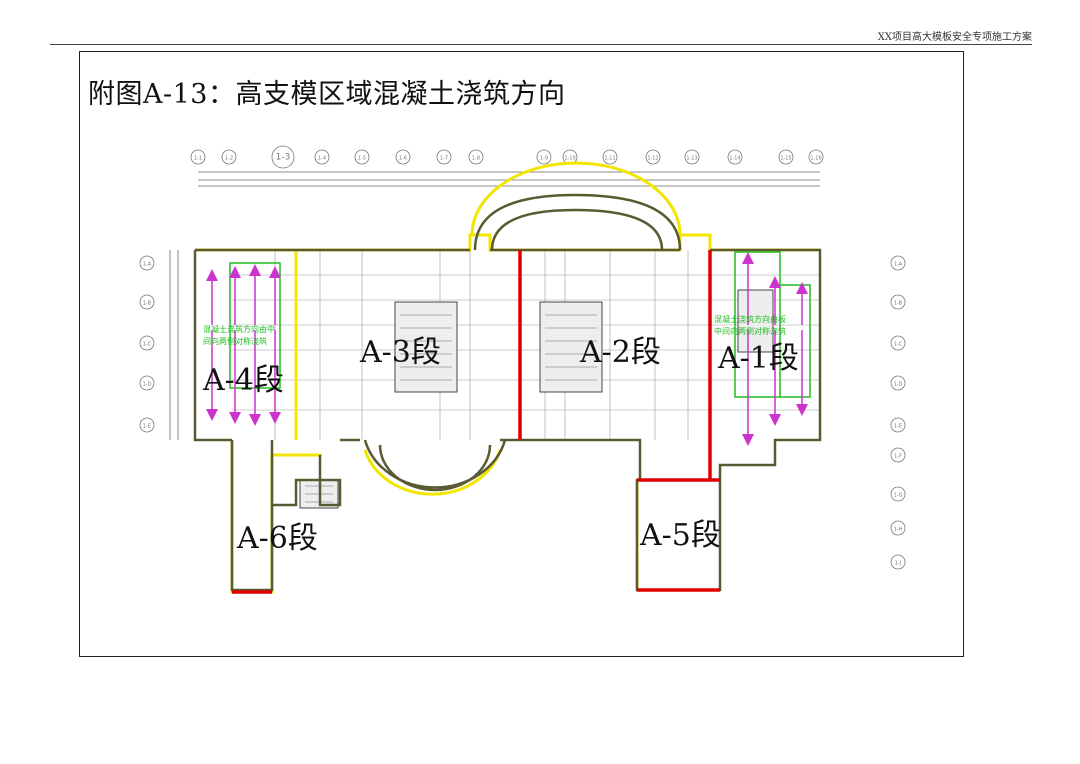 Image resolution: width=1080 pixels, height=764 pixels. What do you see at coordinates (147, 345) in the screenshot?
I see `axis-left-bubble-label: 1-C` at bounding box center [147, 345].